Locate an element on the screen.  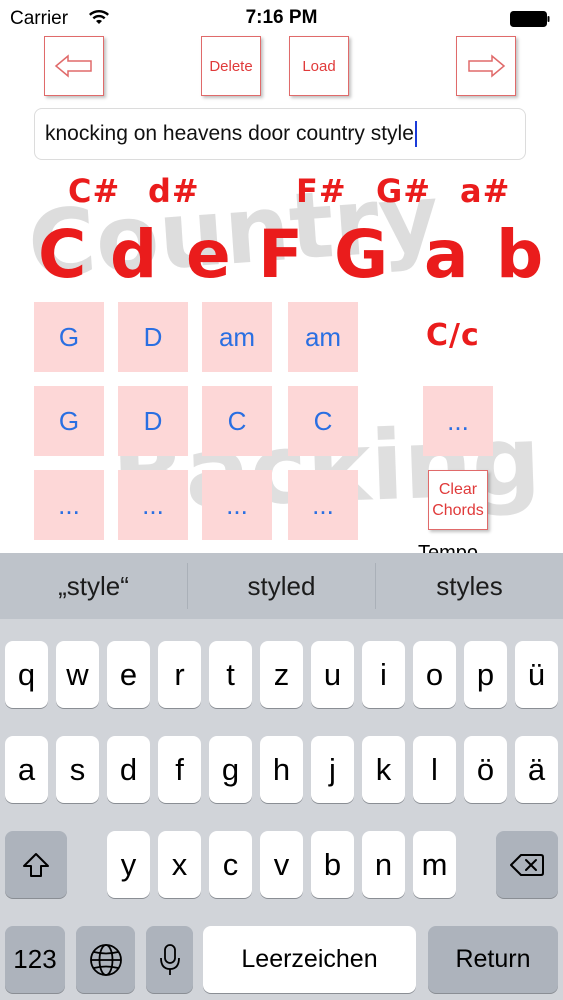
note-d: d is located at coordinates (134, 254).